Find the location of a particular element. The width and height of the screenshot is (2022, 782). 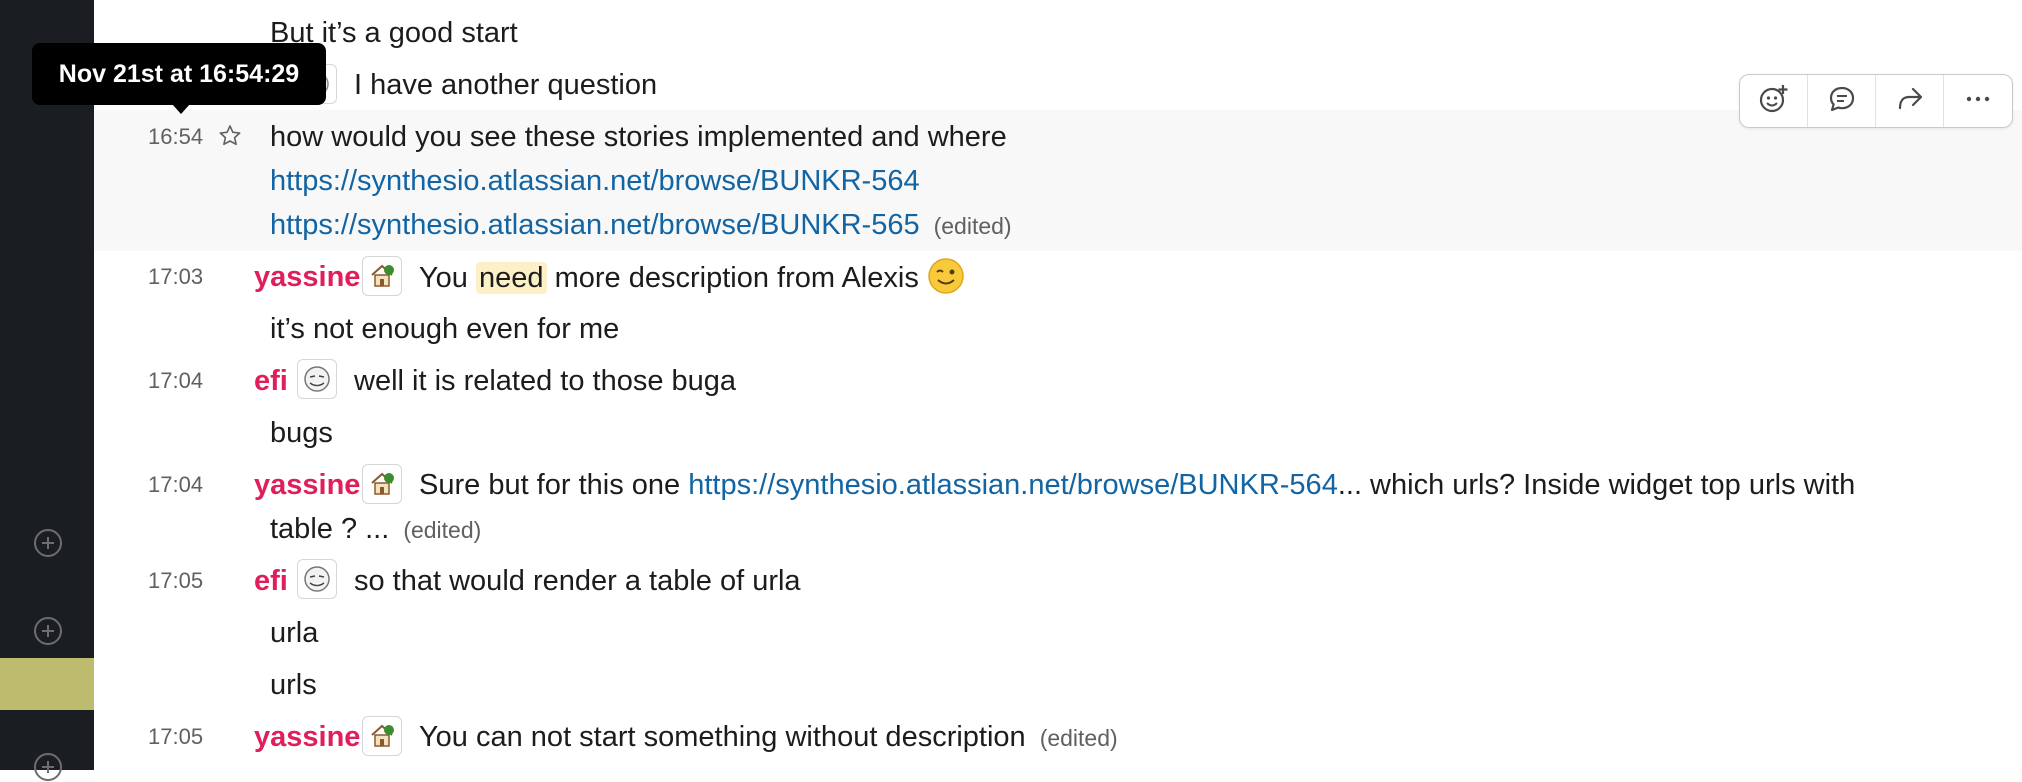

message-text: urla is located at coordinates (294, 633).